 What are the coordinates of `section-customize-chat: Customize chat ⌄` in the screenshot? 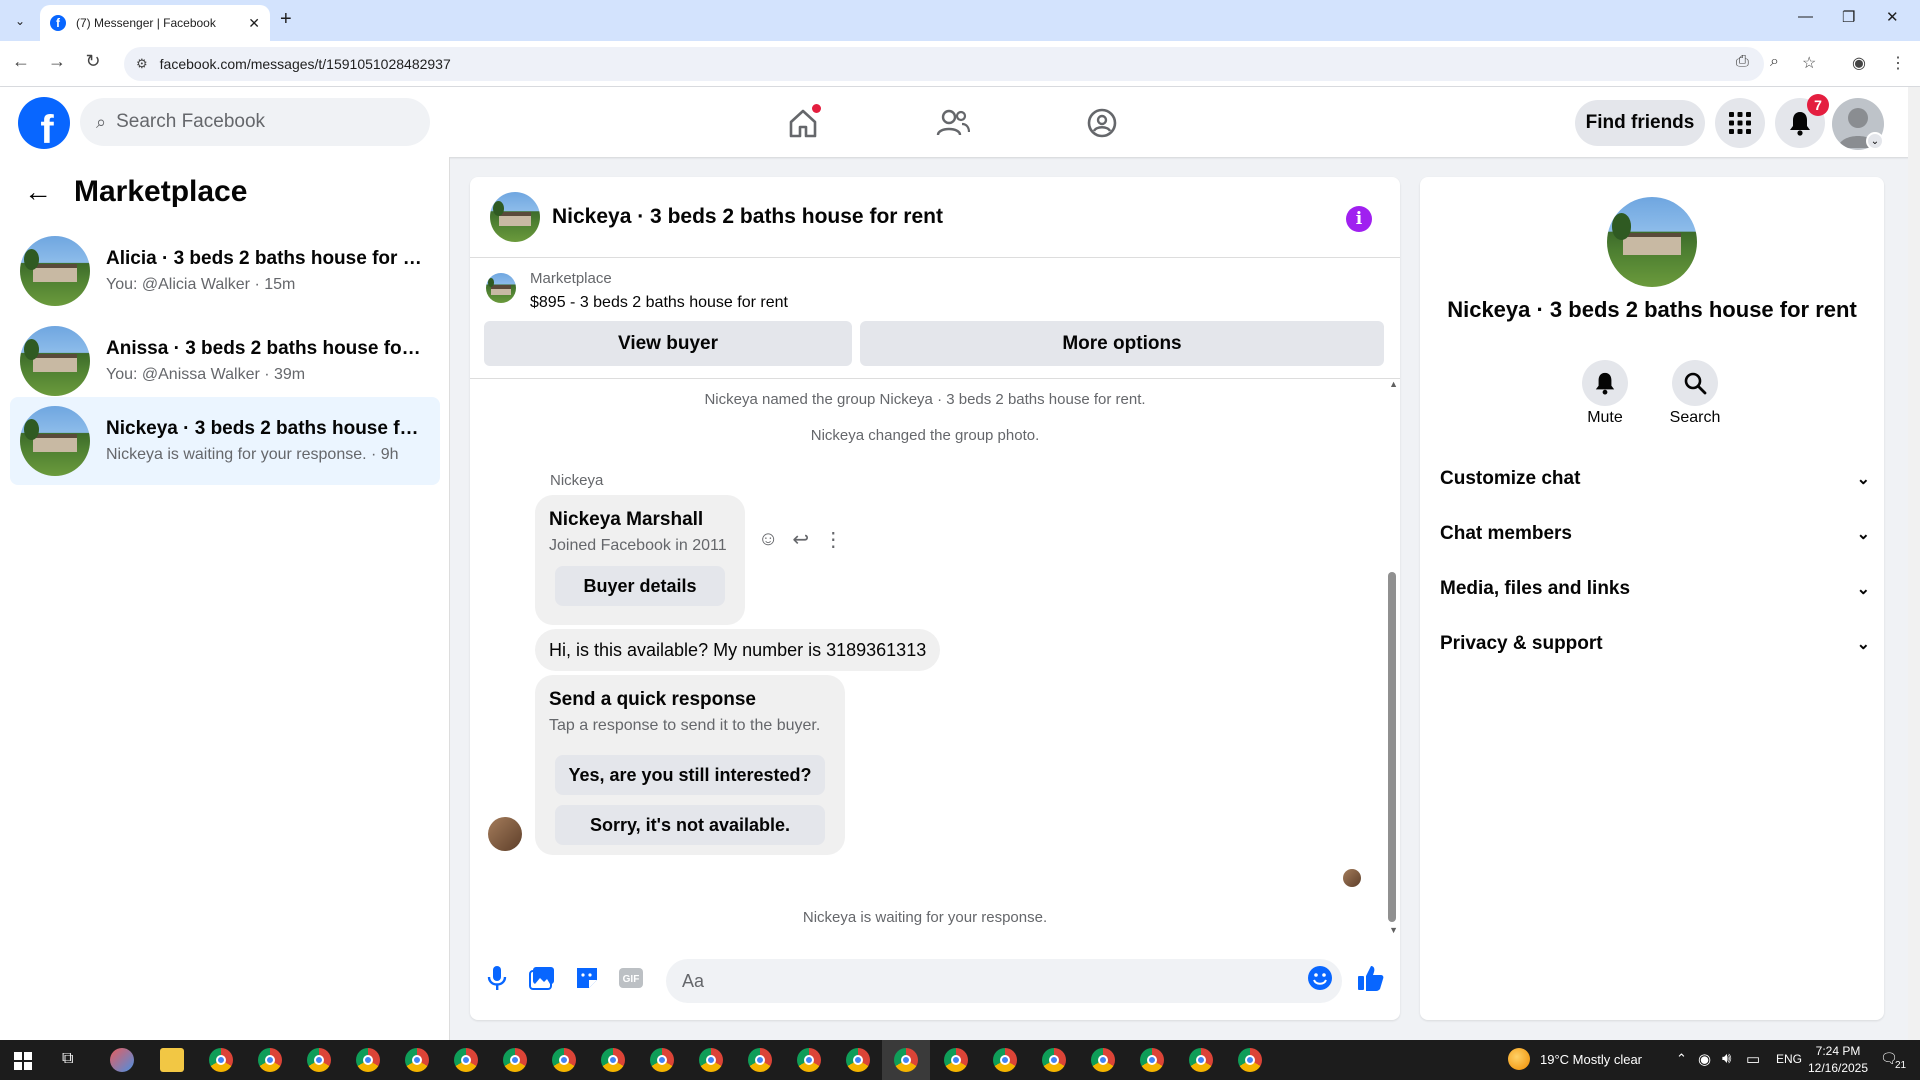 It's located at (1655, 479).